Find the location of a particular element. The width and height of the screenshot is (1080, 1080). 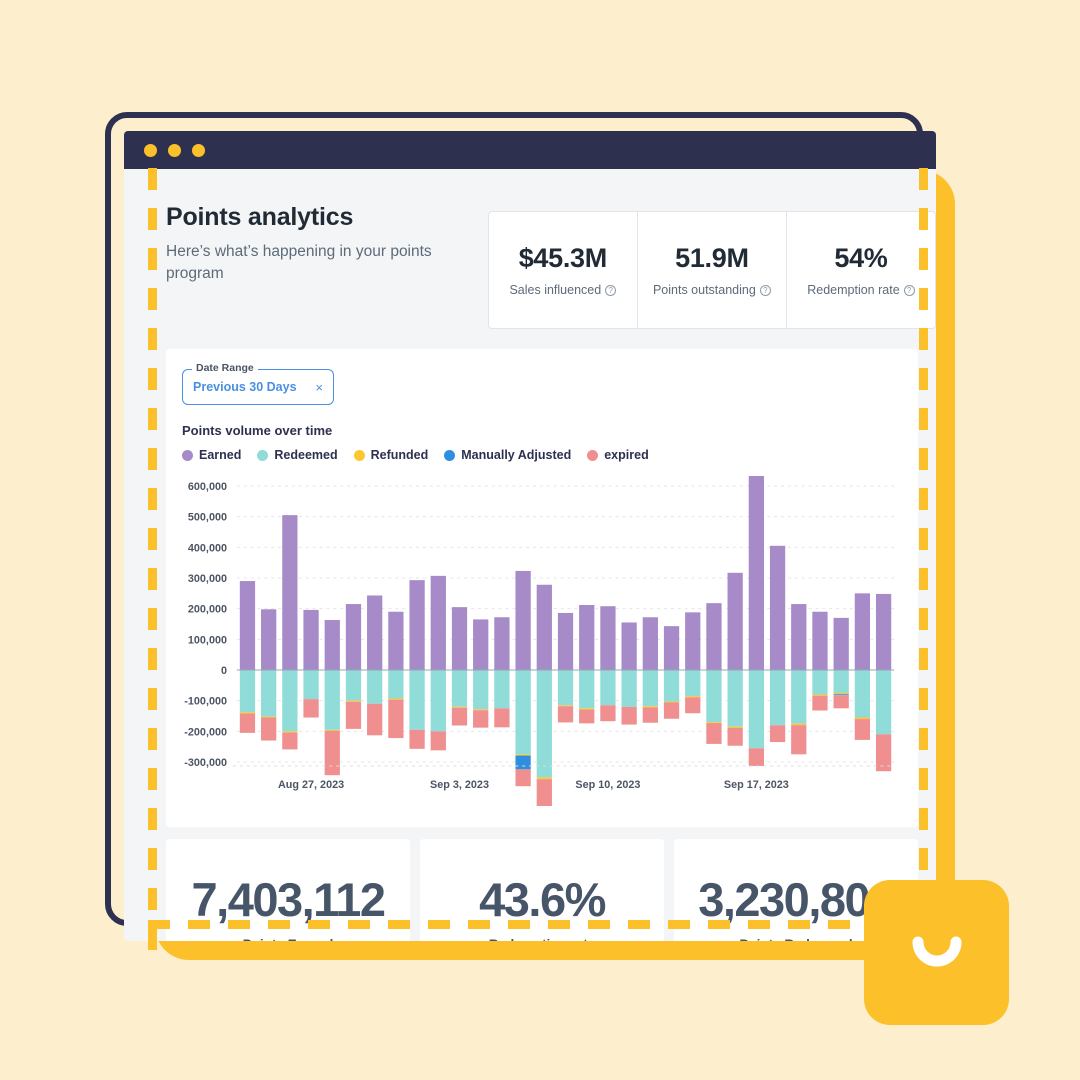

window-dot-maximize-icon is located at coordinates (198, 150).